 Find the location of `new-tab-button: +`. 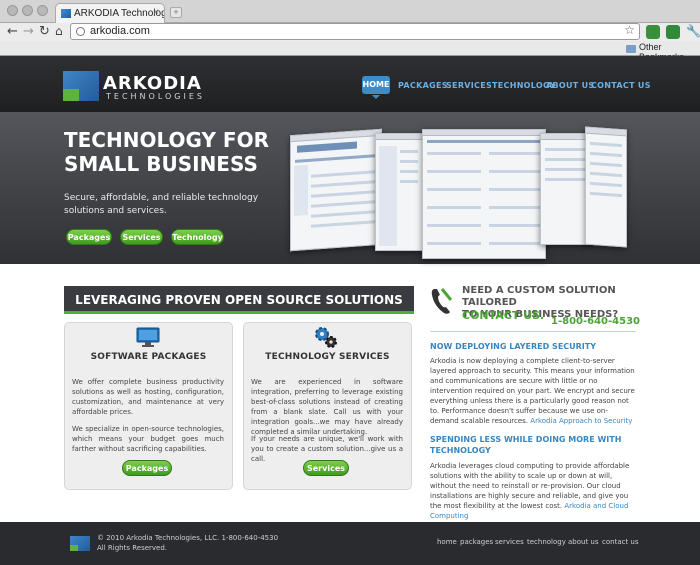

new-tab-button: + is located at coordinates (176, 12).